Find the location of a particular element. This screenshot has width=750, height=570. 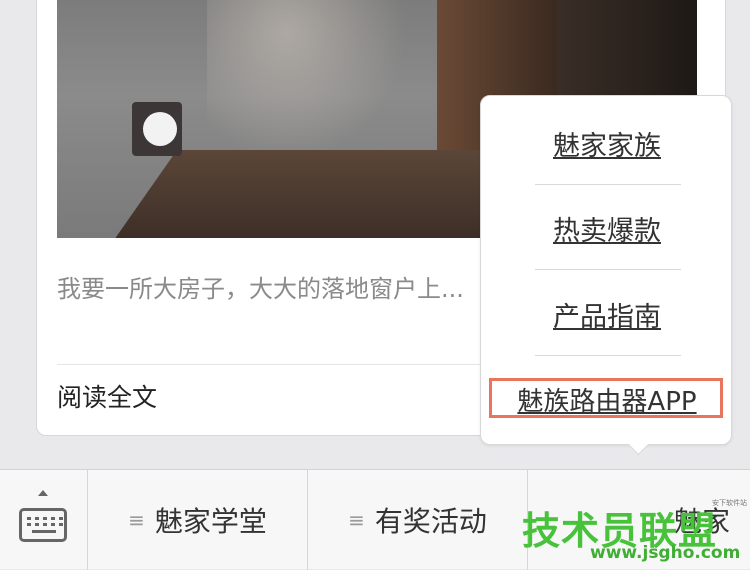

tab-label: 有奖活动 is located at coordinates (430, 521).